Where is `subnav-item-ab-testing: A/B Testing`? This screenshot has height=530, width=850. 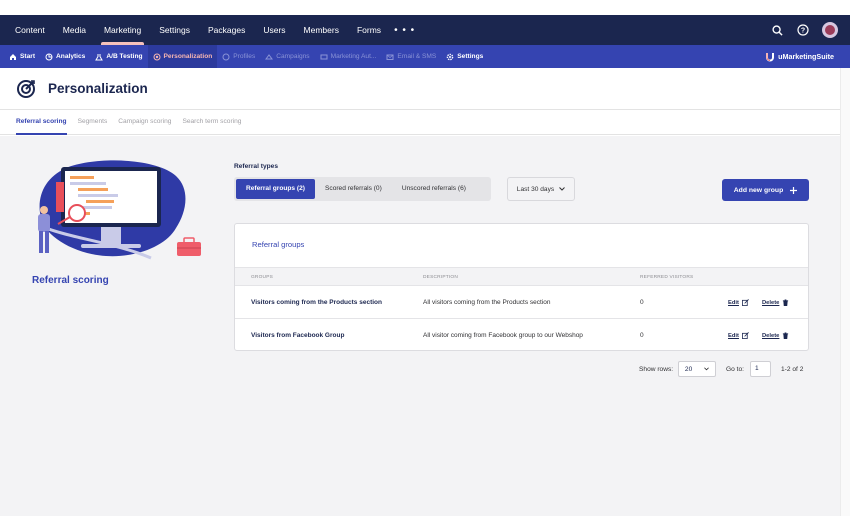 subnav-item-ab-testing: A/B Testing is located at coordinates (118, 56).